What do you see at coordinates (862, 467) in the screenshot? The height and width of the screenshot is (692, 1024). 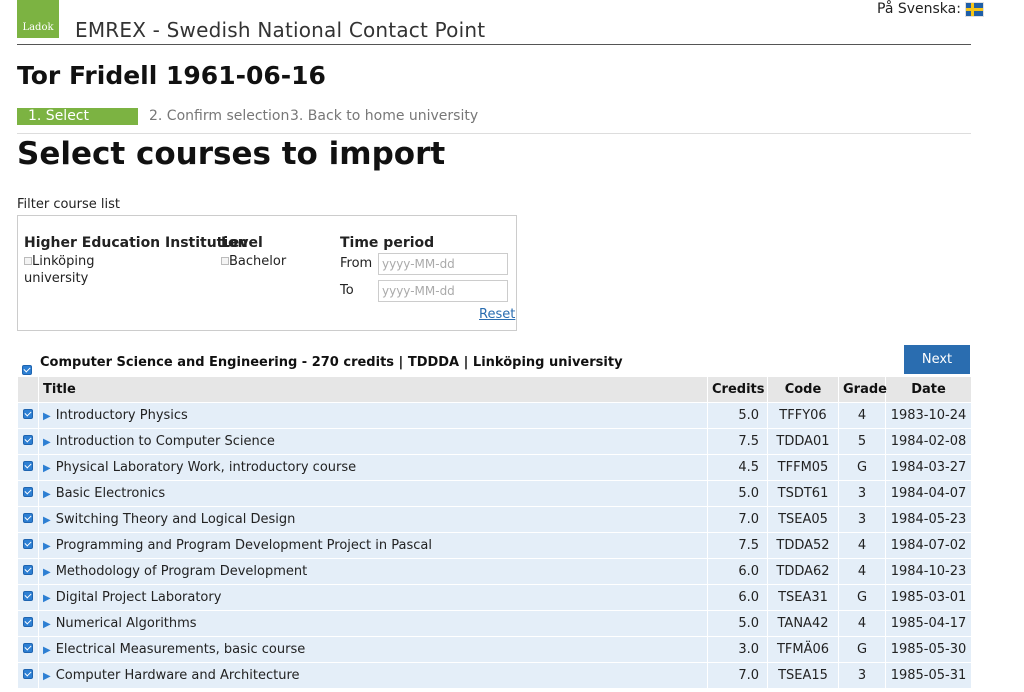 I see `grade-cell: G` at bounding box center [862, 467].